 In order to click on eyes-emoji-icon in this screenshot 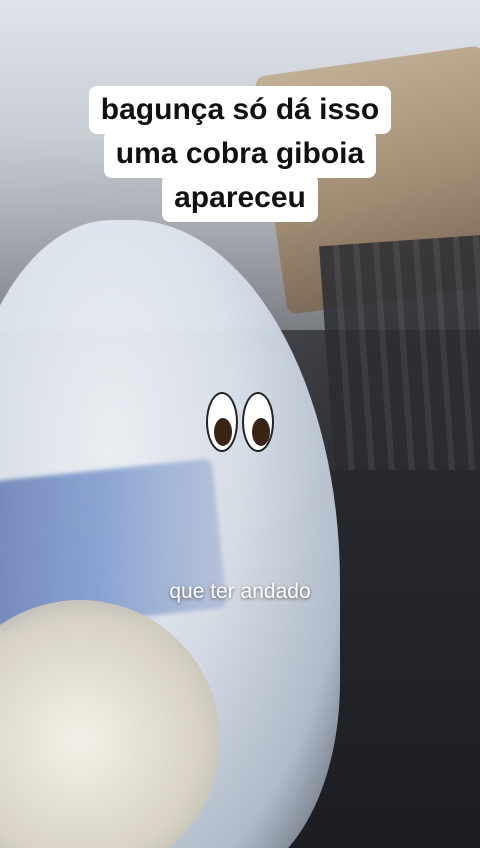, I will do `click(241, 423)`.